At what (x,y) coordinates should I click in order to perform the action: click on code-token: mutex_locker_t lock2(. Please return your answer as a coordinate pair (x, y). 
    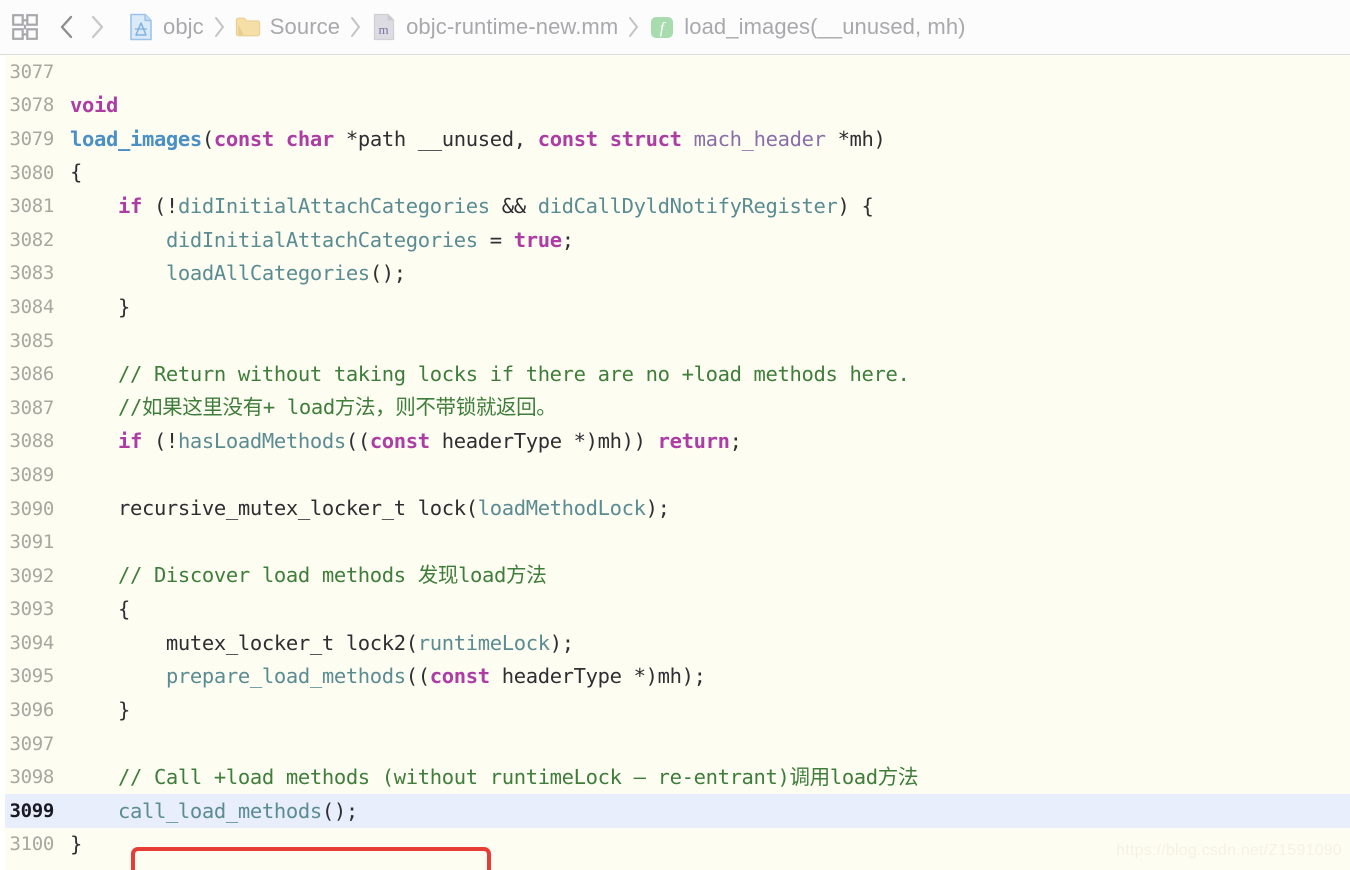
    Looking at the image, I should click on (244, 642).